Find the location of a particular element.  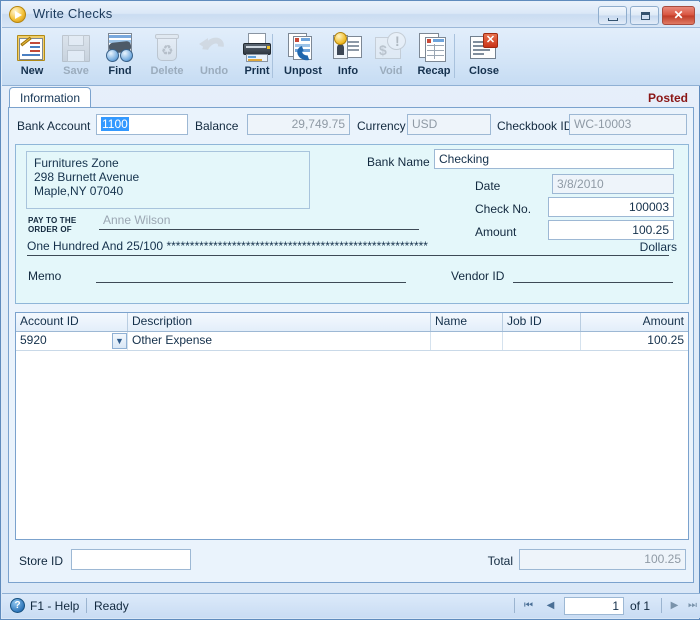

balance-value: 29,749.75 is located at coordinates (298, 124).